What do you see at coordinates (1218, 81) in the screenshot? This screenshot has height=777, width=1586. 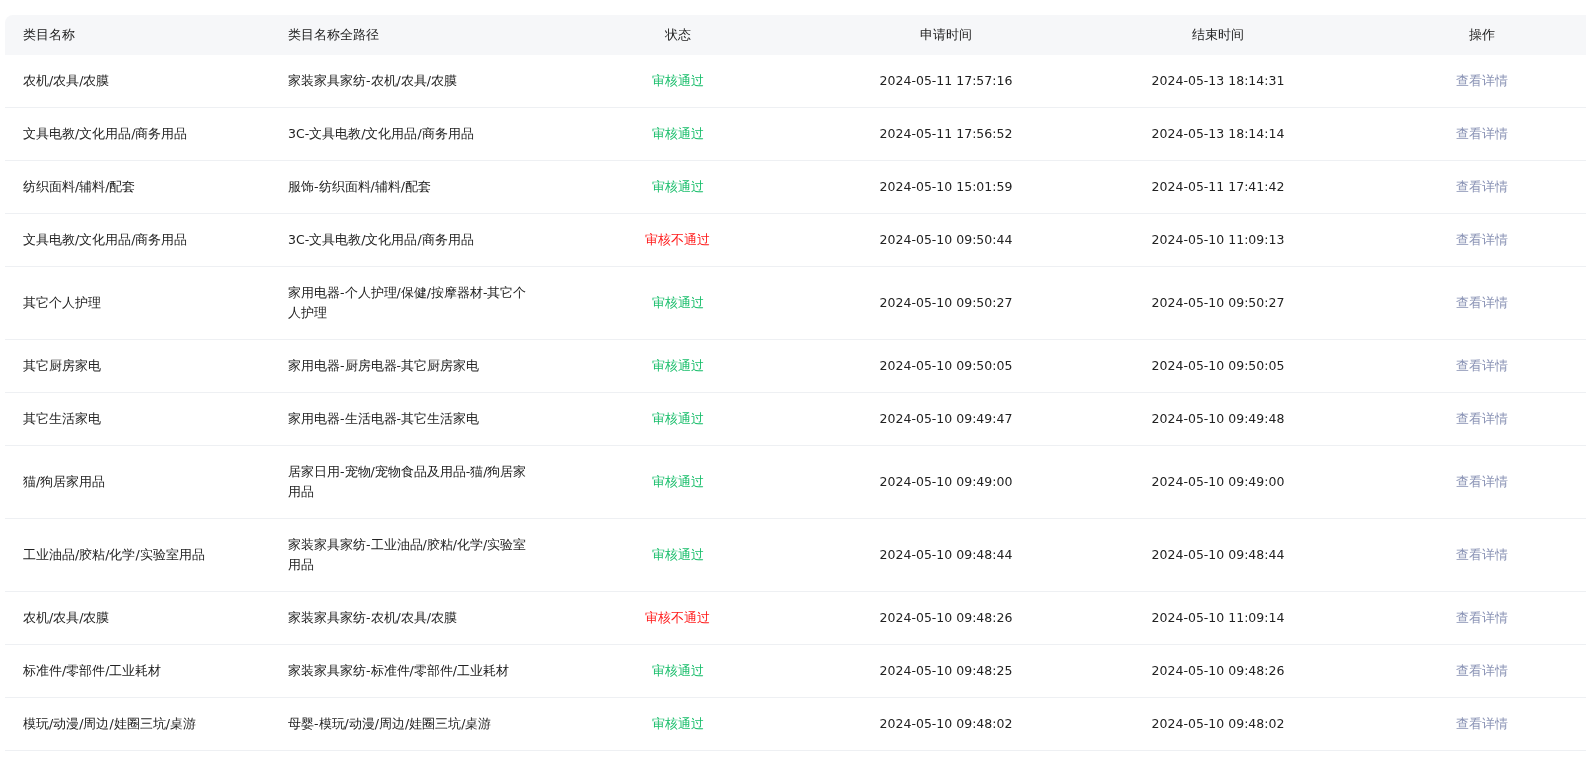 I see `end-time: 2024-05-13 18:14:31` at bounding box center [1218, 81].